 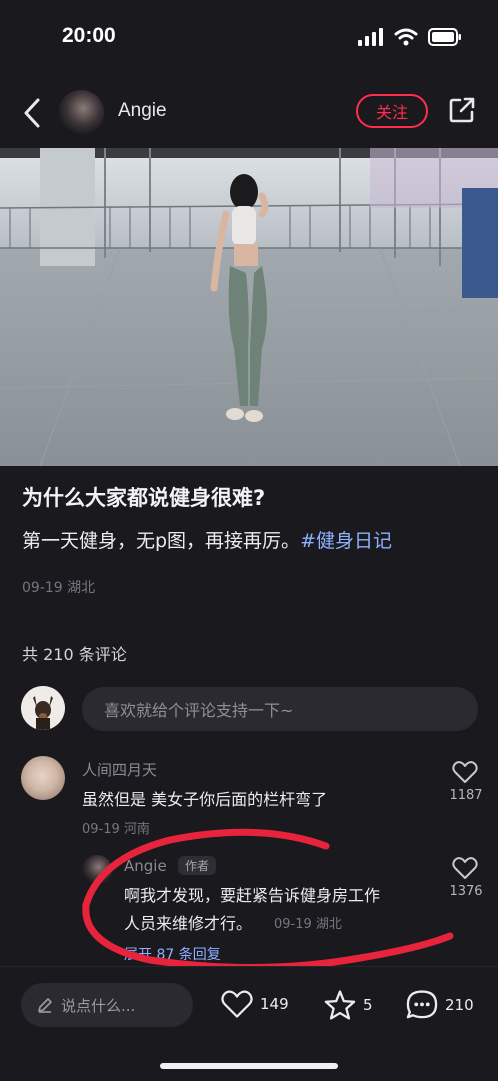 I want to click on wifi-icon, so click(x=406, y=37).